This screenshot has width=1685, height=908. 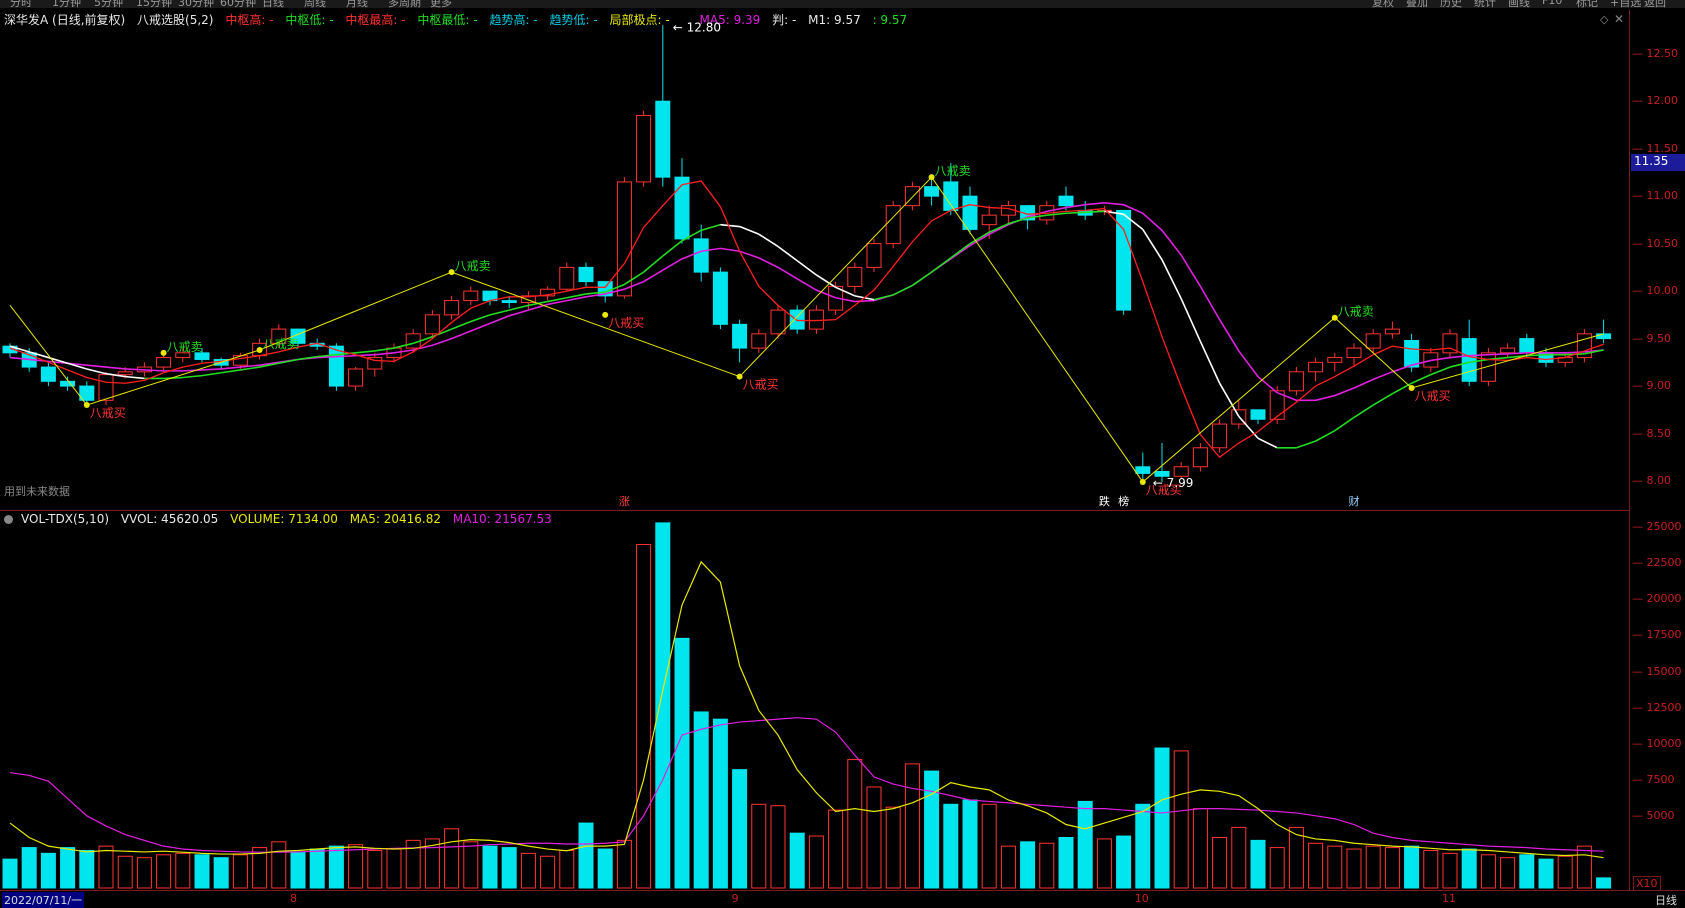 What do you see at coordinates (1629, 450) in the screenshot?
I see `y-axis-divider` at bounding box center [1629, 450].